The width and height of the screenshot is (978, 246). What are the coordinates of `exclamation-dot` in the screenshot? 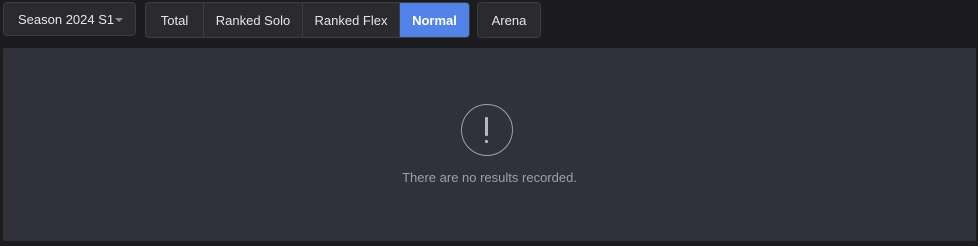 It's located at (486, 141).